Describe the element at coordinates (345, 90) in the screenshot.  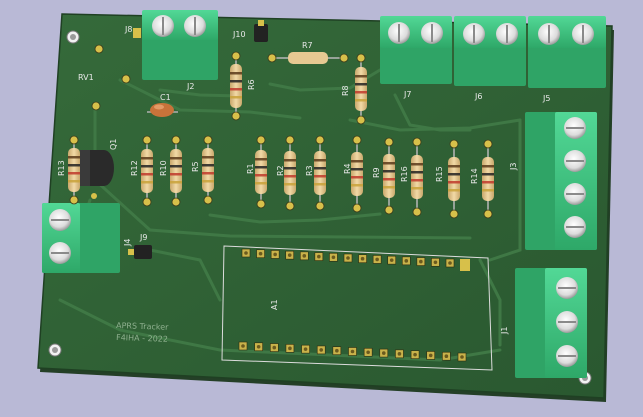
I see `label-r8: R8` at that location.